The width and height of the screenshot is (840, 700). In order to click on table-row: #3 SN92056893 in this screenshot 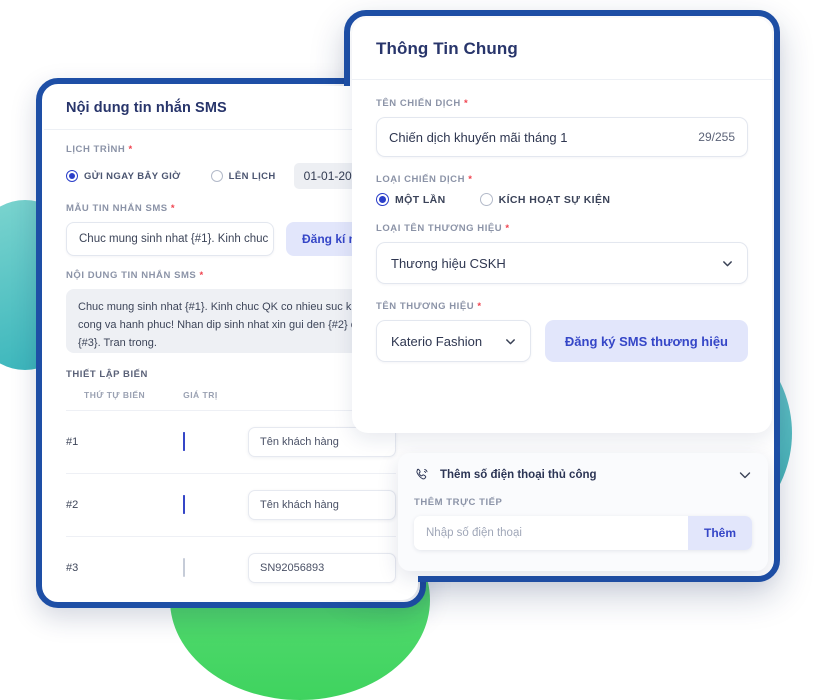, I will do `click(231, 567)`.